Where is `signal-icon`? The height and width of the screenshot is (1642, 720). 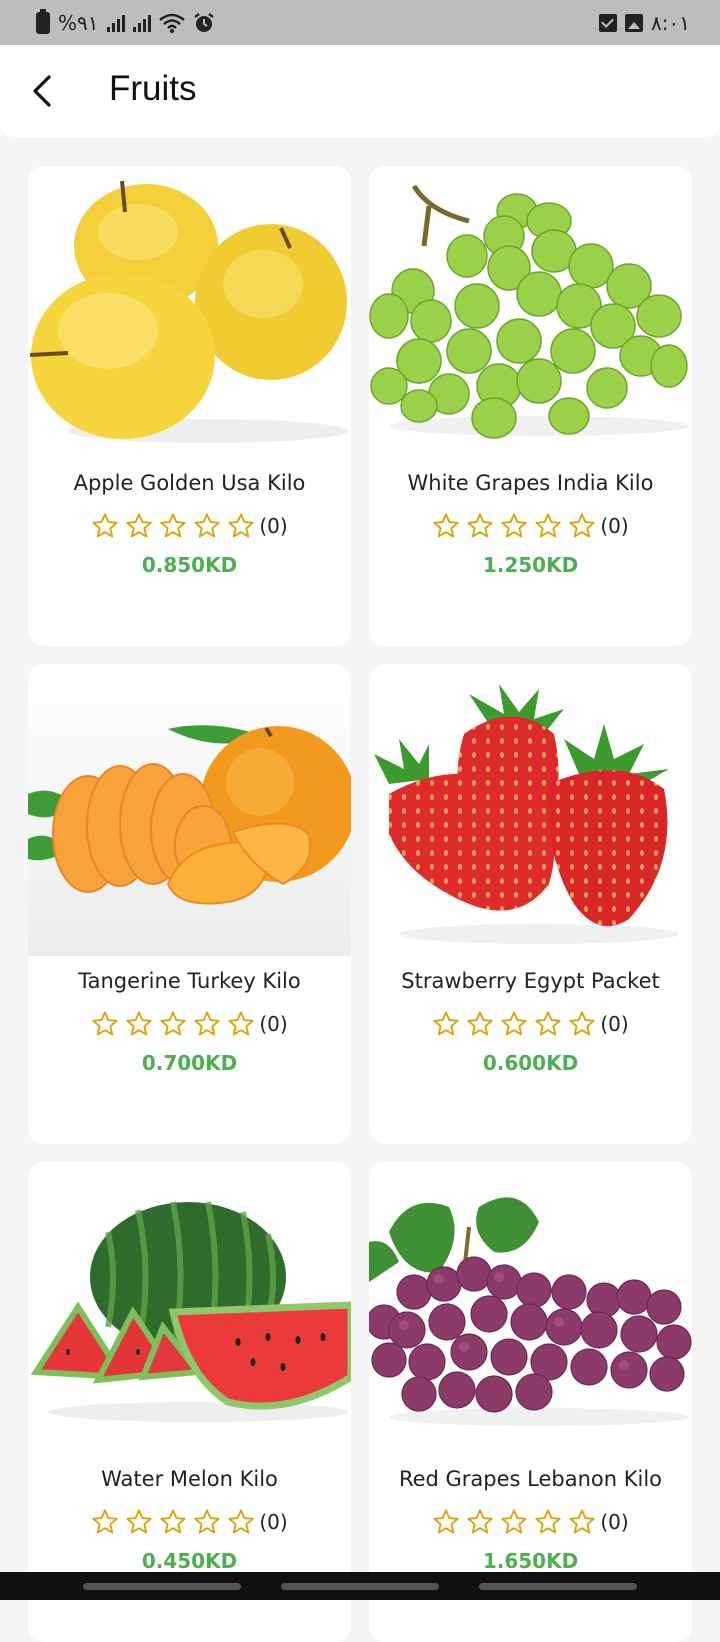 signal-icon is located at coordinates (116, 23).